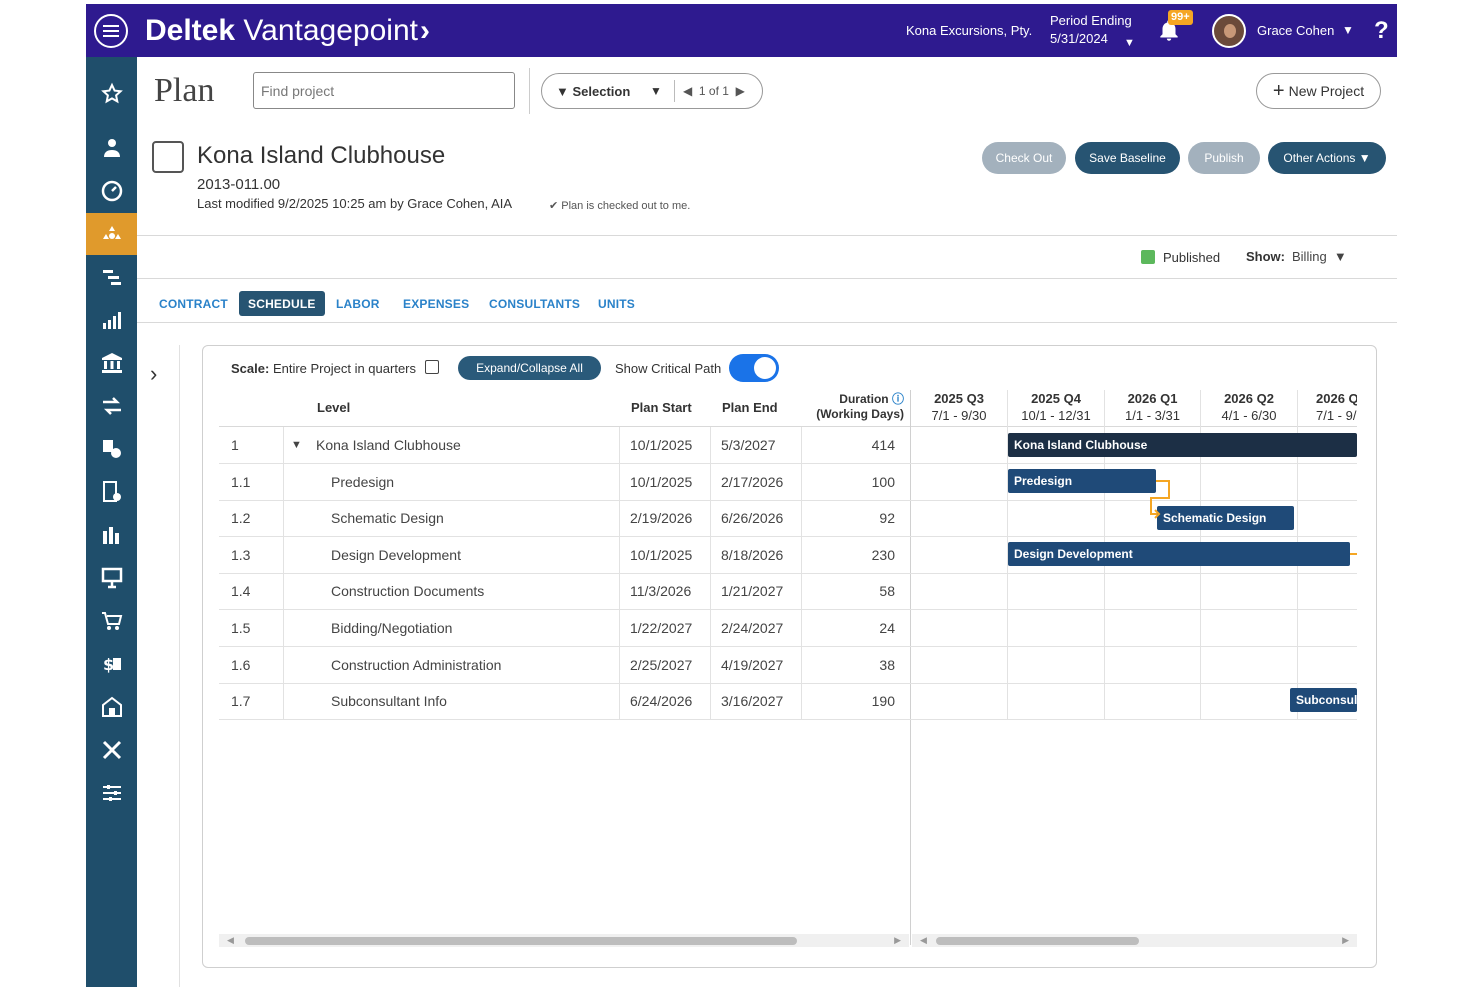 This screenshot has height=987, width=1480. Describe the element at coordinates (111, 793) in the screenshot. I see `settings-icon` at that location.